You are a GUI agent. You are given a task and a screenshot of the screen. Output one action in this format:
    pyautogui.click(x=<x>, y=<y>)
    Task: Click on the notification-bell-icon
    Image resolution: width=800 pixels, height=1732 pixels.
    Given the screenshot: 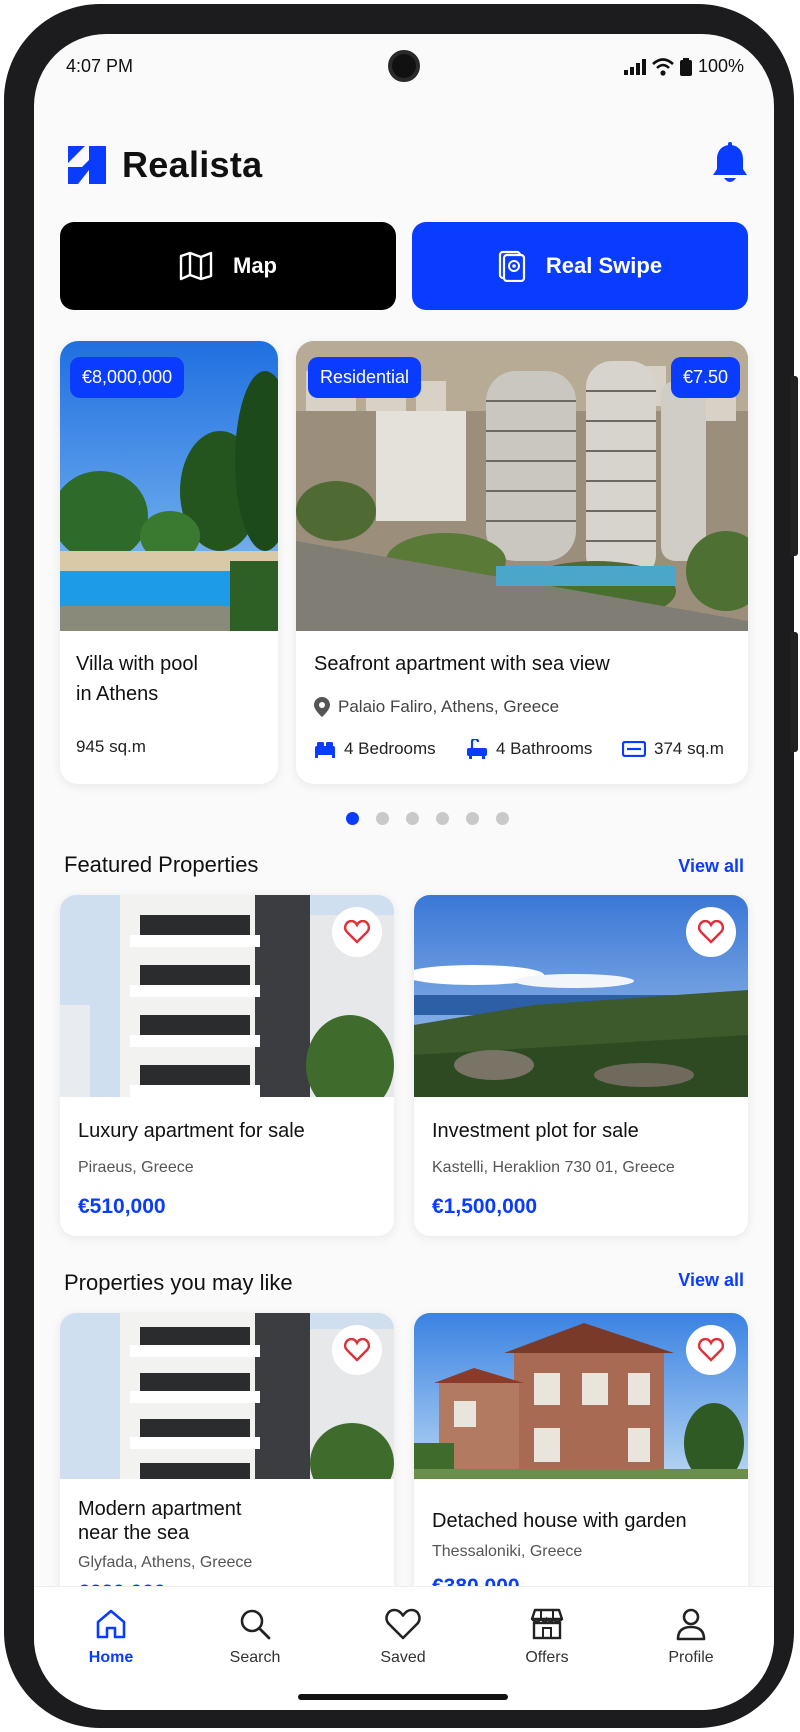 What is the action you would take?
    pyautogui.click(x=730, y=164)
    